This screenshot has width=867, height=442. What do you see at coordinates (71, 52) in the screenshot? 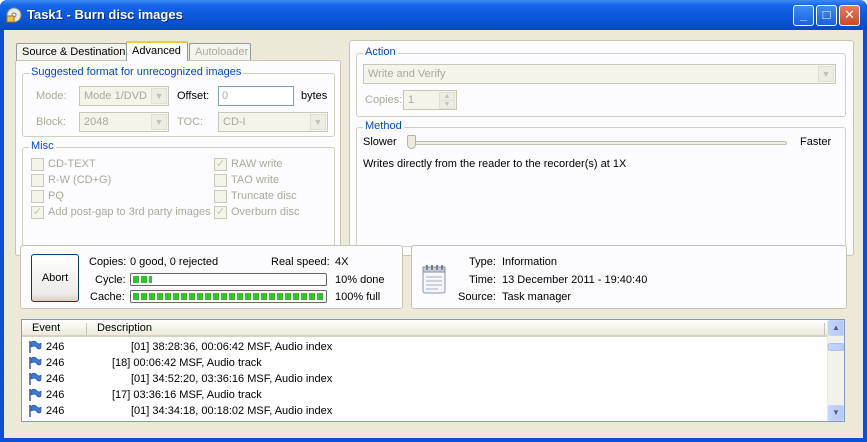
I see `tab-source-destination: Source & Destination` at bounding box center [71, 52].